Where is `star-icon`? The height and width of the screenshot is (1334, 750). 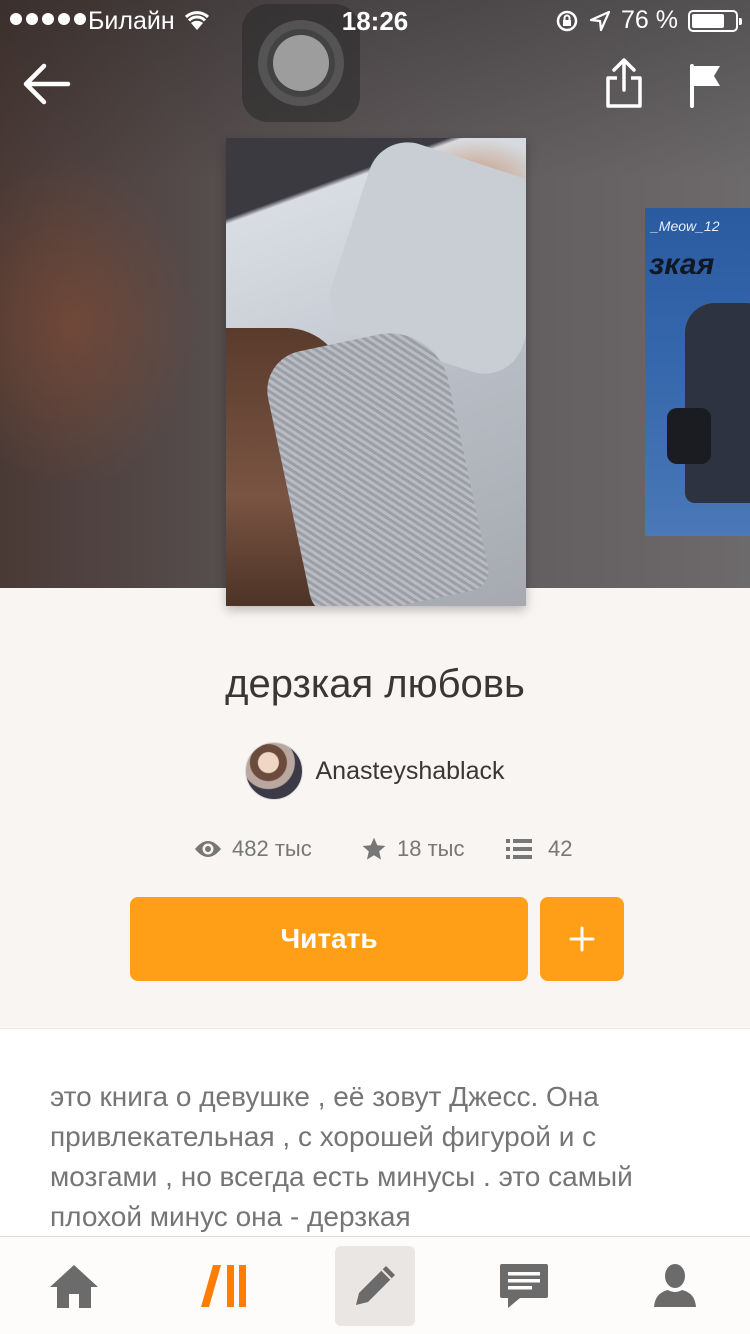 star-icon is located at coordinates (374, 848).